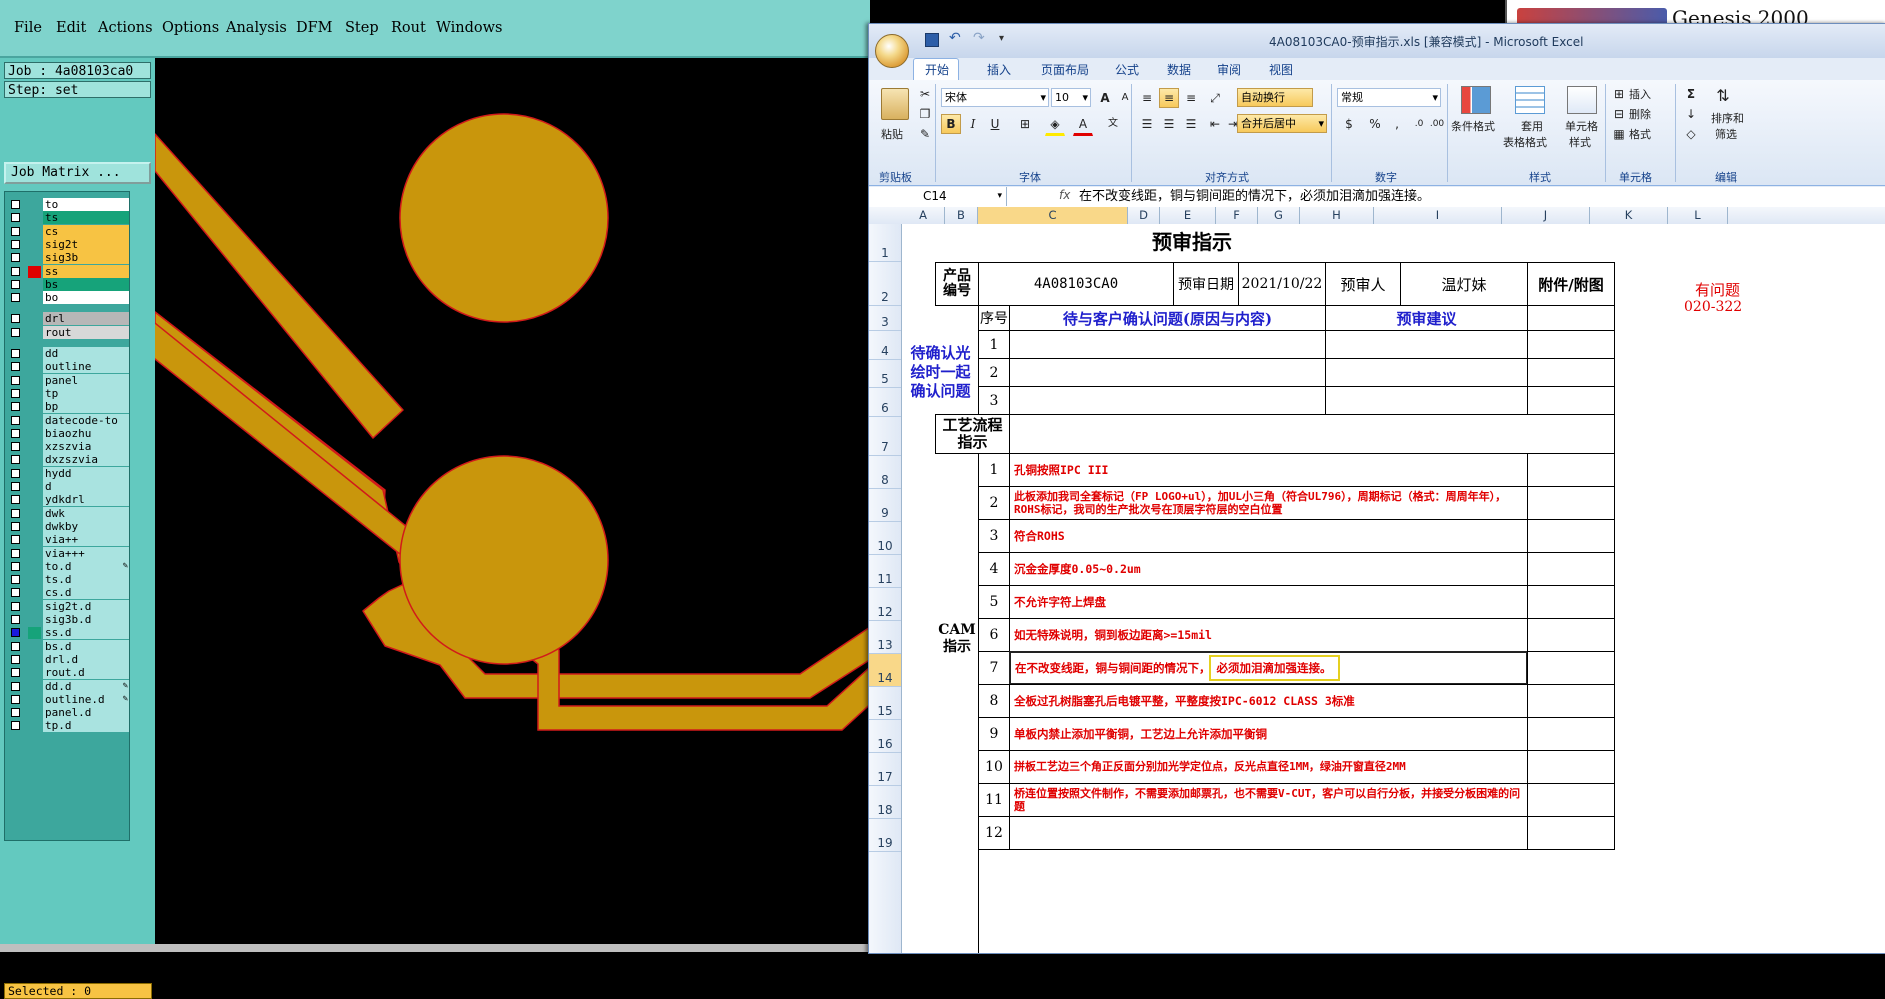 This screenshot has height=999, width=1885. Describe the element at coordinates (86, 393) in the screenshot. I see `layer-name: tp` at that location.